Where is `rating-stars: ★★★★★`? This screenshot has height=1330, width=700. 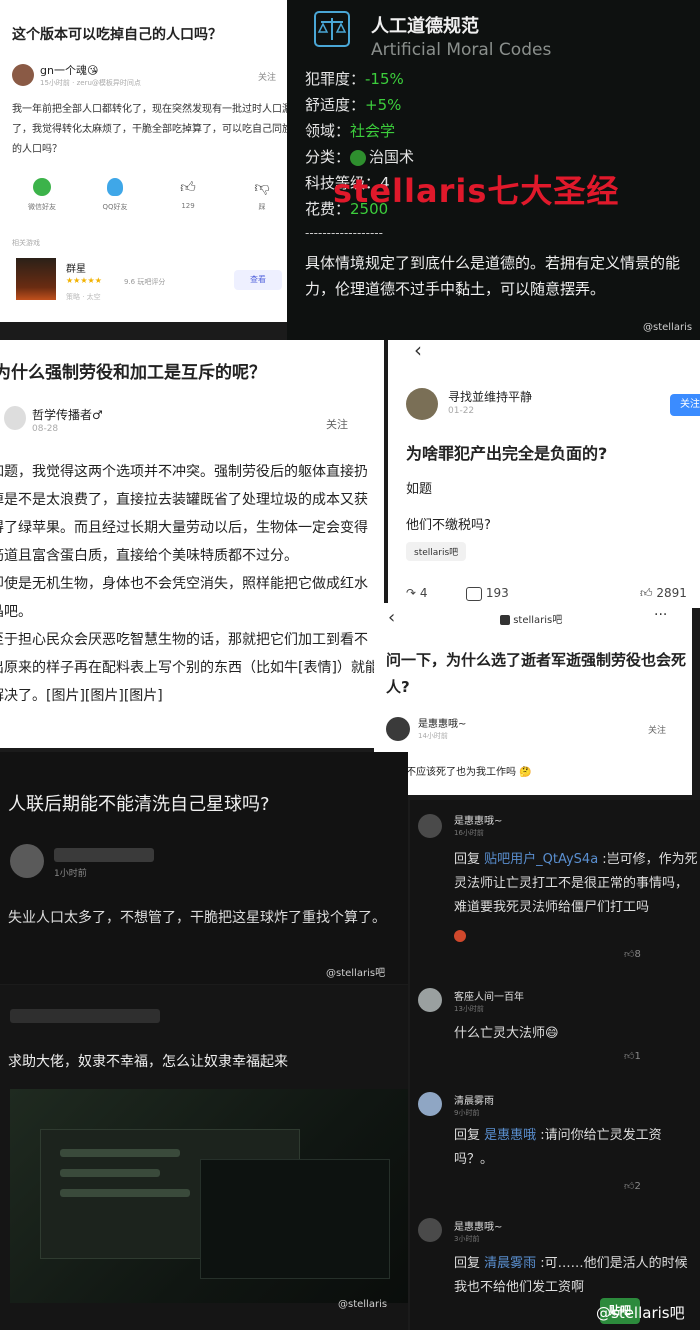
rating-stars: ★★★★★ is located at coordinates (84, 280).